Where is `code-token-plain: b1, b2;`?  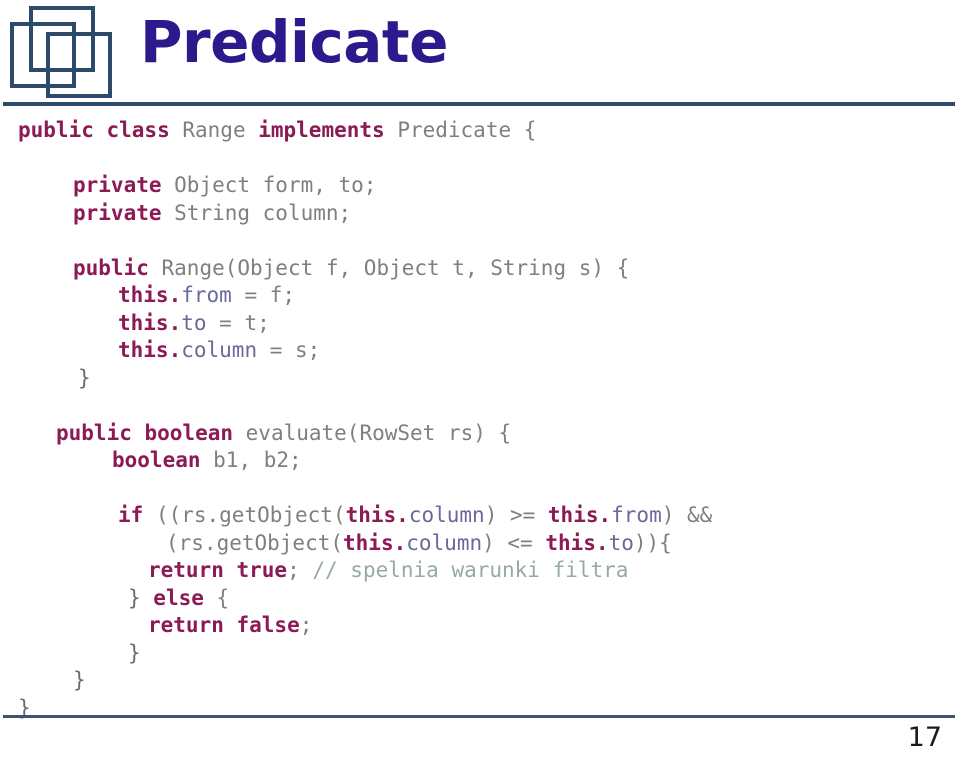
code-token-plain: b1, b2; is located at coordinates (257, 460).